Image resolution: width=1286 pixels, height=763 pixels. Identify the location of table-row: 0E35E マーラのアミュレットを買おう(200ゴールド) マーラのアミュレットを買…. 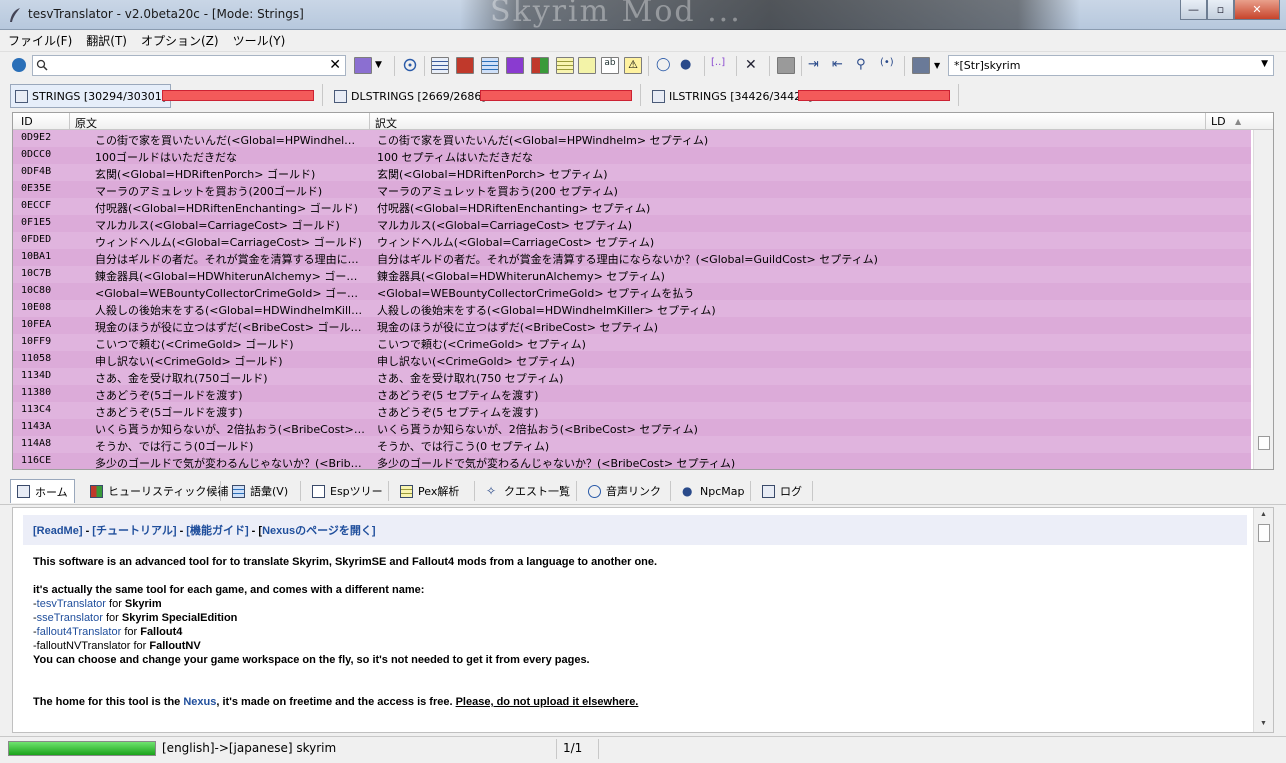
(632, 189).